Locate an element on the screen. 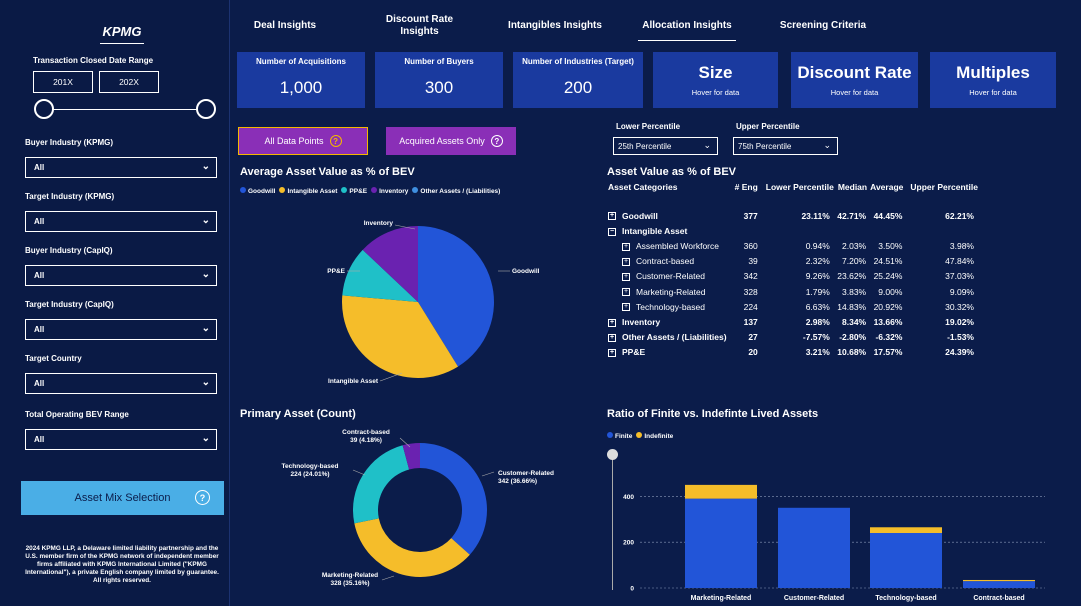 The image size is (1081, 606). date-range-end-handle is located at coordinates (206, 109).